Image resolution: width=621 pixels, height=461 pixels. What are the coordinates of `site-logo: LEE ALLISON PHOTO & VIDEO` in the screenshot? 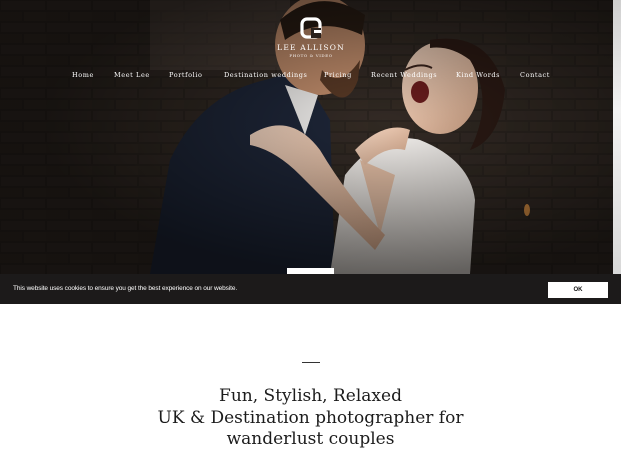 It's located at (311, 37).